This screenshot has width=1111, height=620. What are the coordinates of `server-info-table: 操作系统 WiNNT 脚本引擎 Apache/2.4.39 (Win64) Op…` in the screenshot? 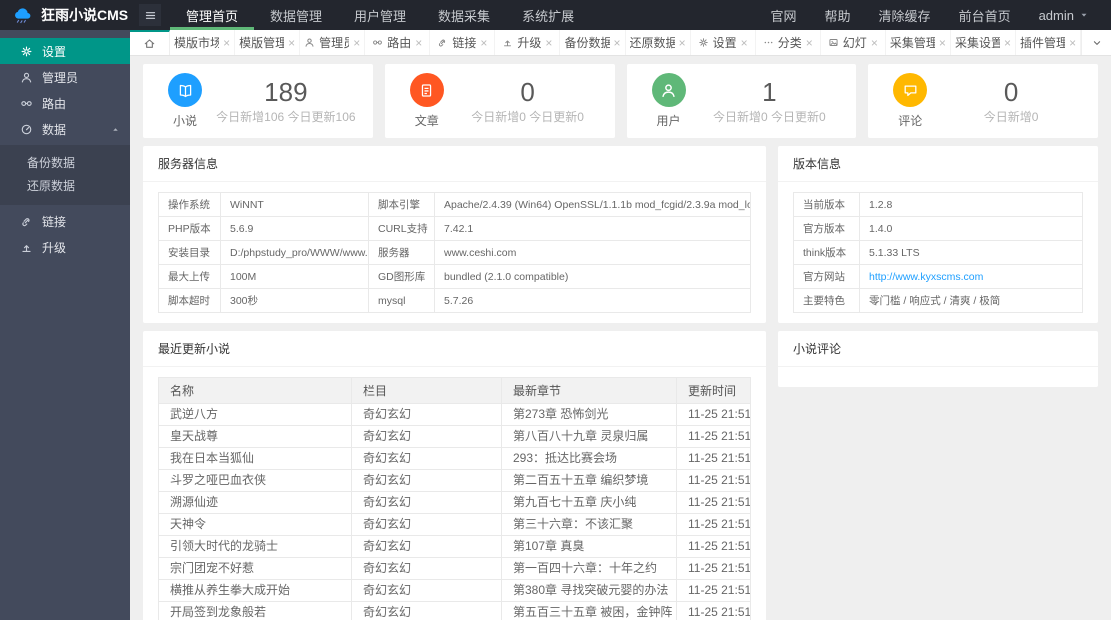 It's located at (454, 252).